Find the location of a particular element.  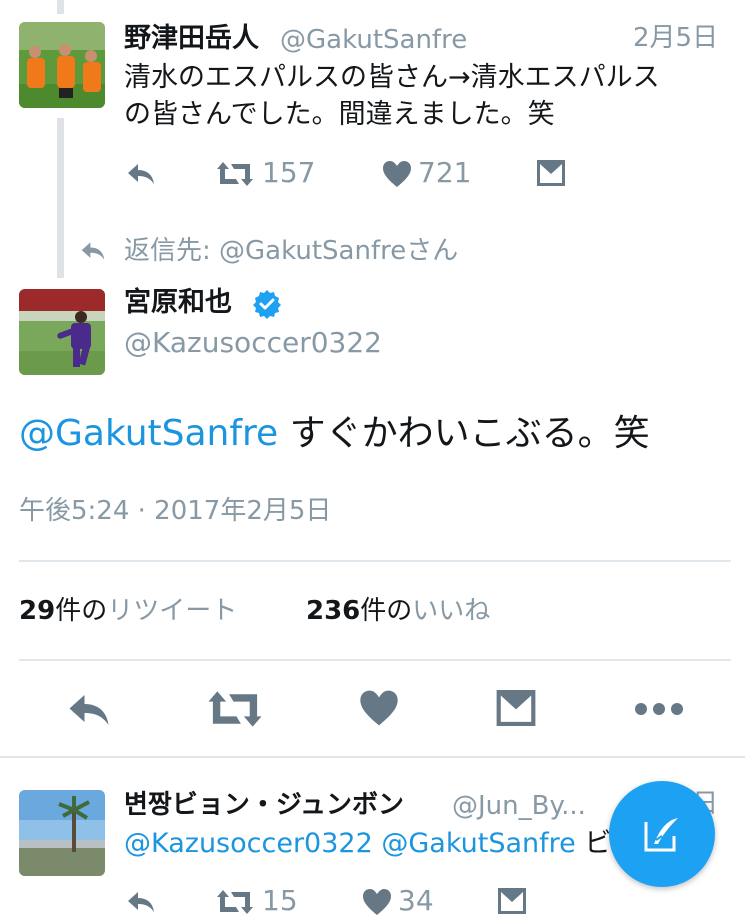

main-avatar is located at coordinates (62, 332).